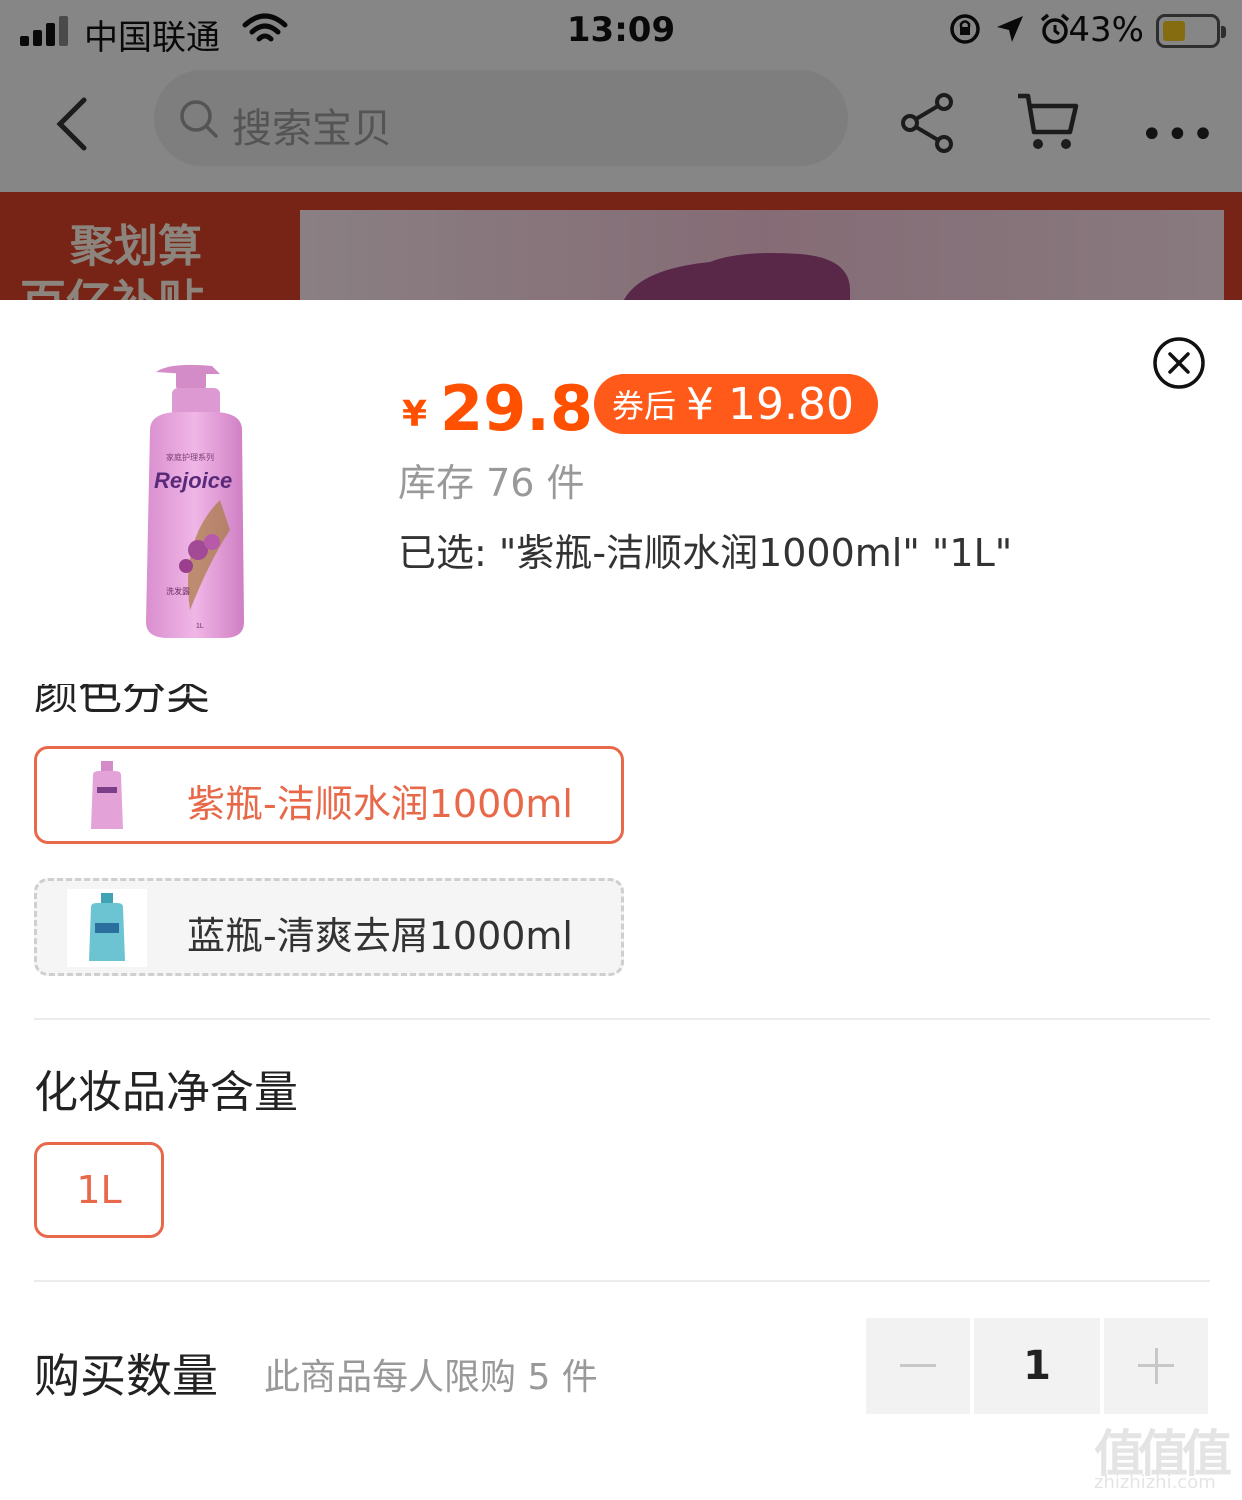  Describe the element at coordinates (99, 1190) in the screenshot. I see `volume-option-1l: 1L` at that location.